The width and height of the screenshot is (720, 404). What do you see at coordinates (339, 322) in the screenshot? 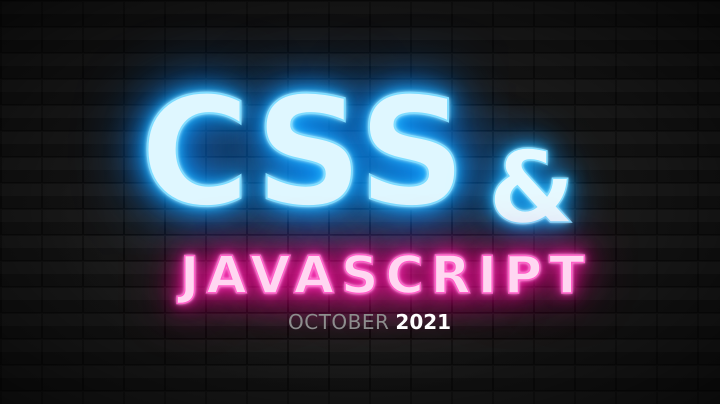
I see `date-month: OCTOBER` at bounding box center [339, 322].